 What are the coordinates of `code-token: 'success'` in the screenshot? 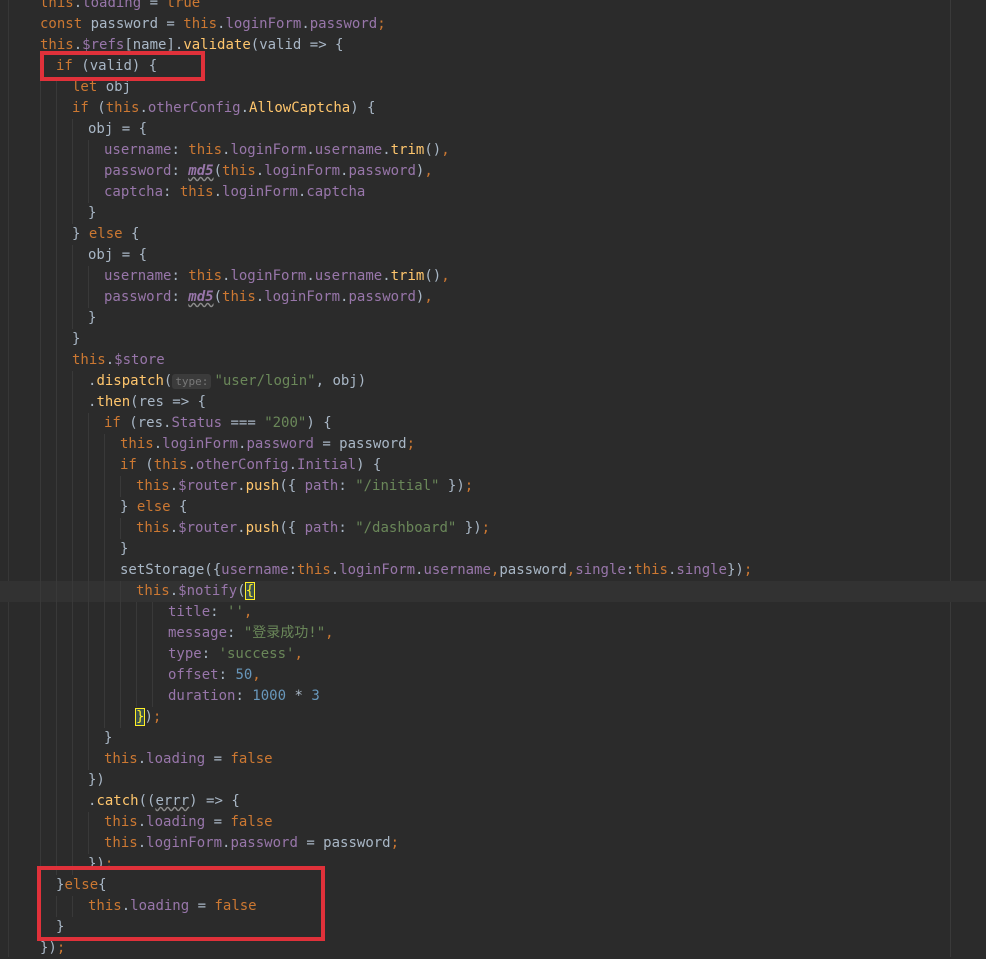 It's located at (256, 654).